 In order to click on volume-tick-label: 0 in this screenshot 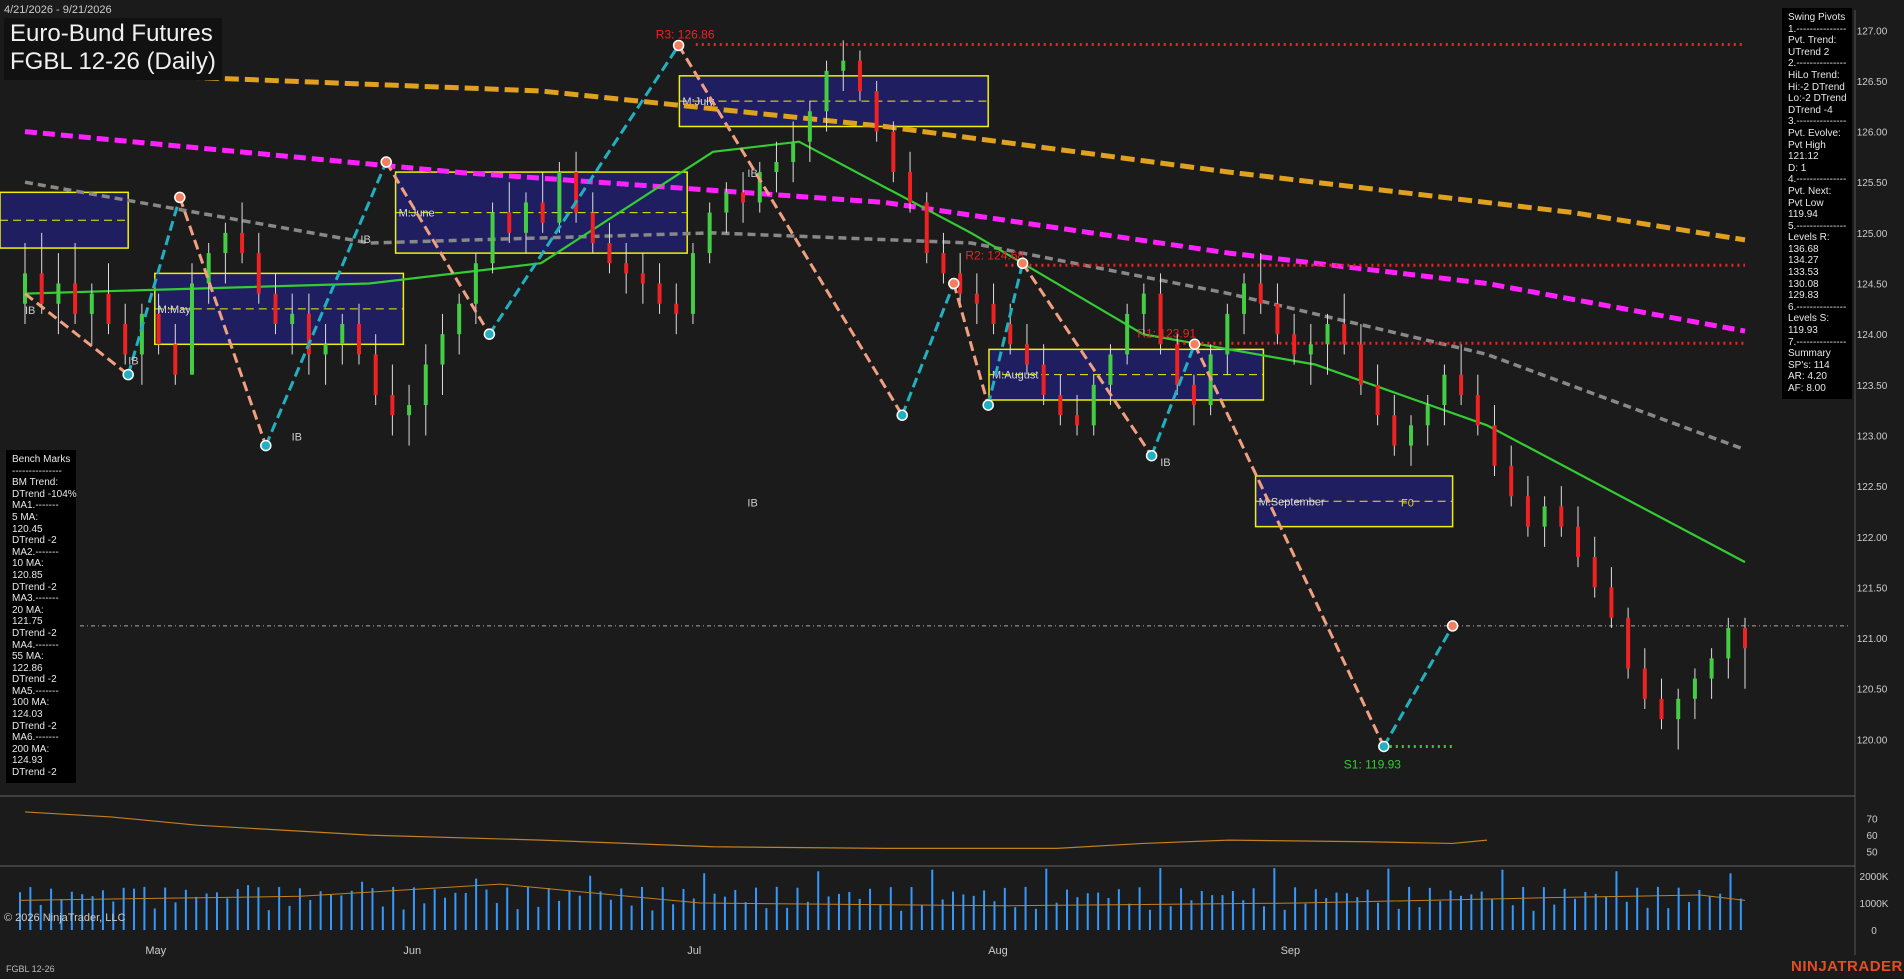, I will do `click(1874, 931)`.